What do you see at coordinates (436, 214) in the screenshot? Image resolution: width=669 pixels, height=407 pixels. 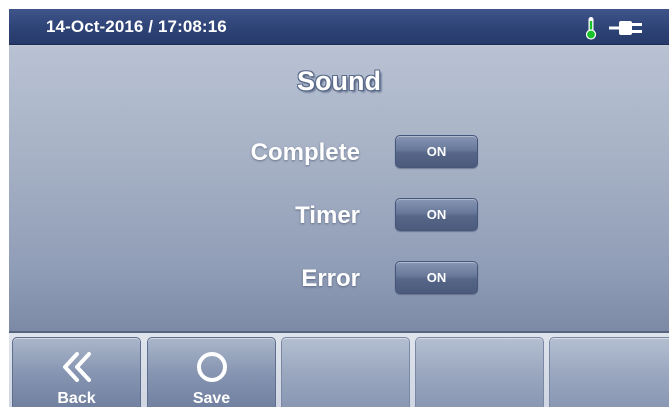 I see `timer-toggle: ON` at bounding box center [436, 214].